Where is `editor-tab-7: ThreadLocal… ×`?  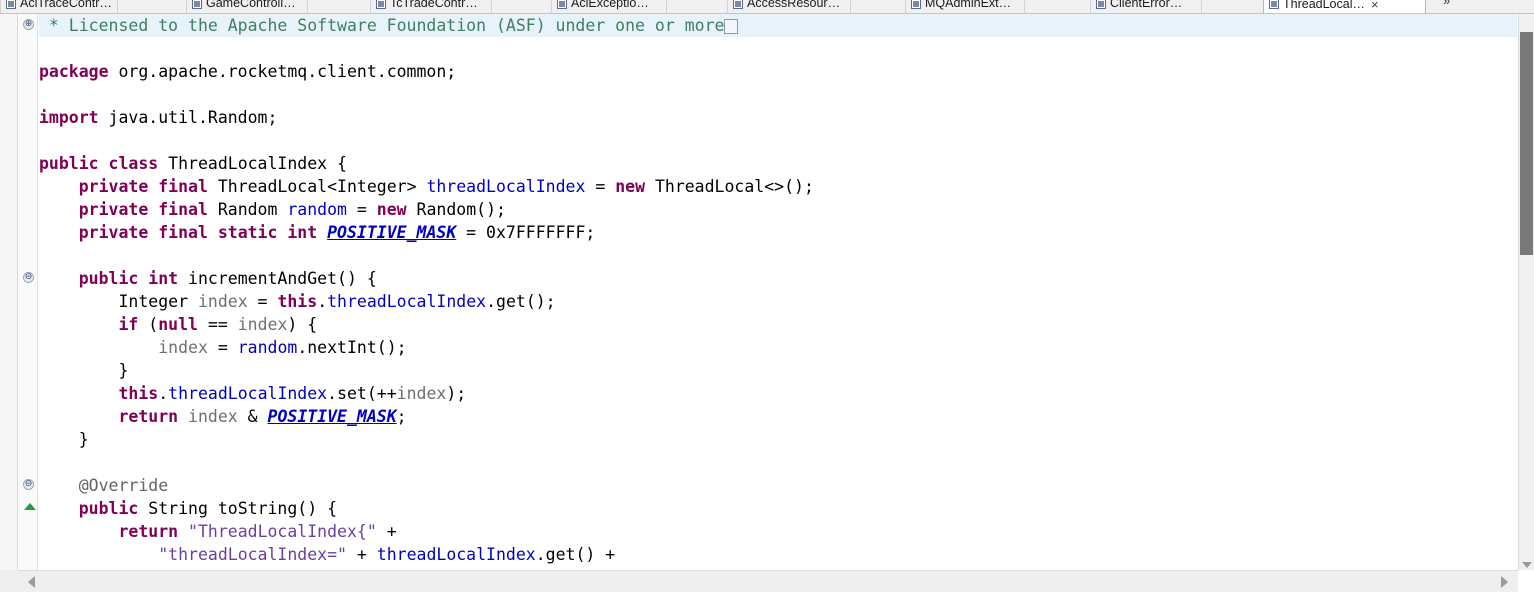
editor-tab-7: ThreadLocal… × is located at coordinates (1344, 6).